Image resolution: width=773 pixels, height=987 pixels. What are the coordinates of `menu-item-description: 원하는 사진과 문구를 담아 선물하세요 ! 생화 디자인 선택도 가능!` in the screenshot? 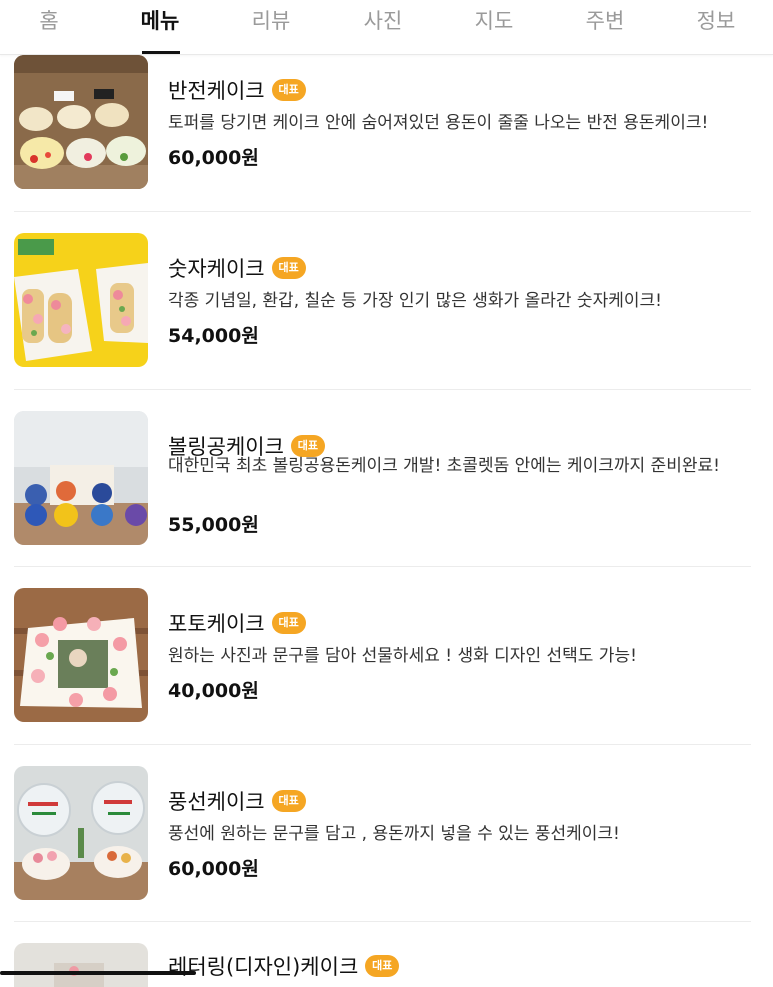 It's located at (402, 656).